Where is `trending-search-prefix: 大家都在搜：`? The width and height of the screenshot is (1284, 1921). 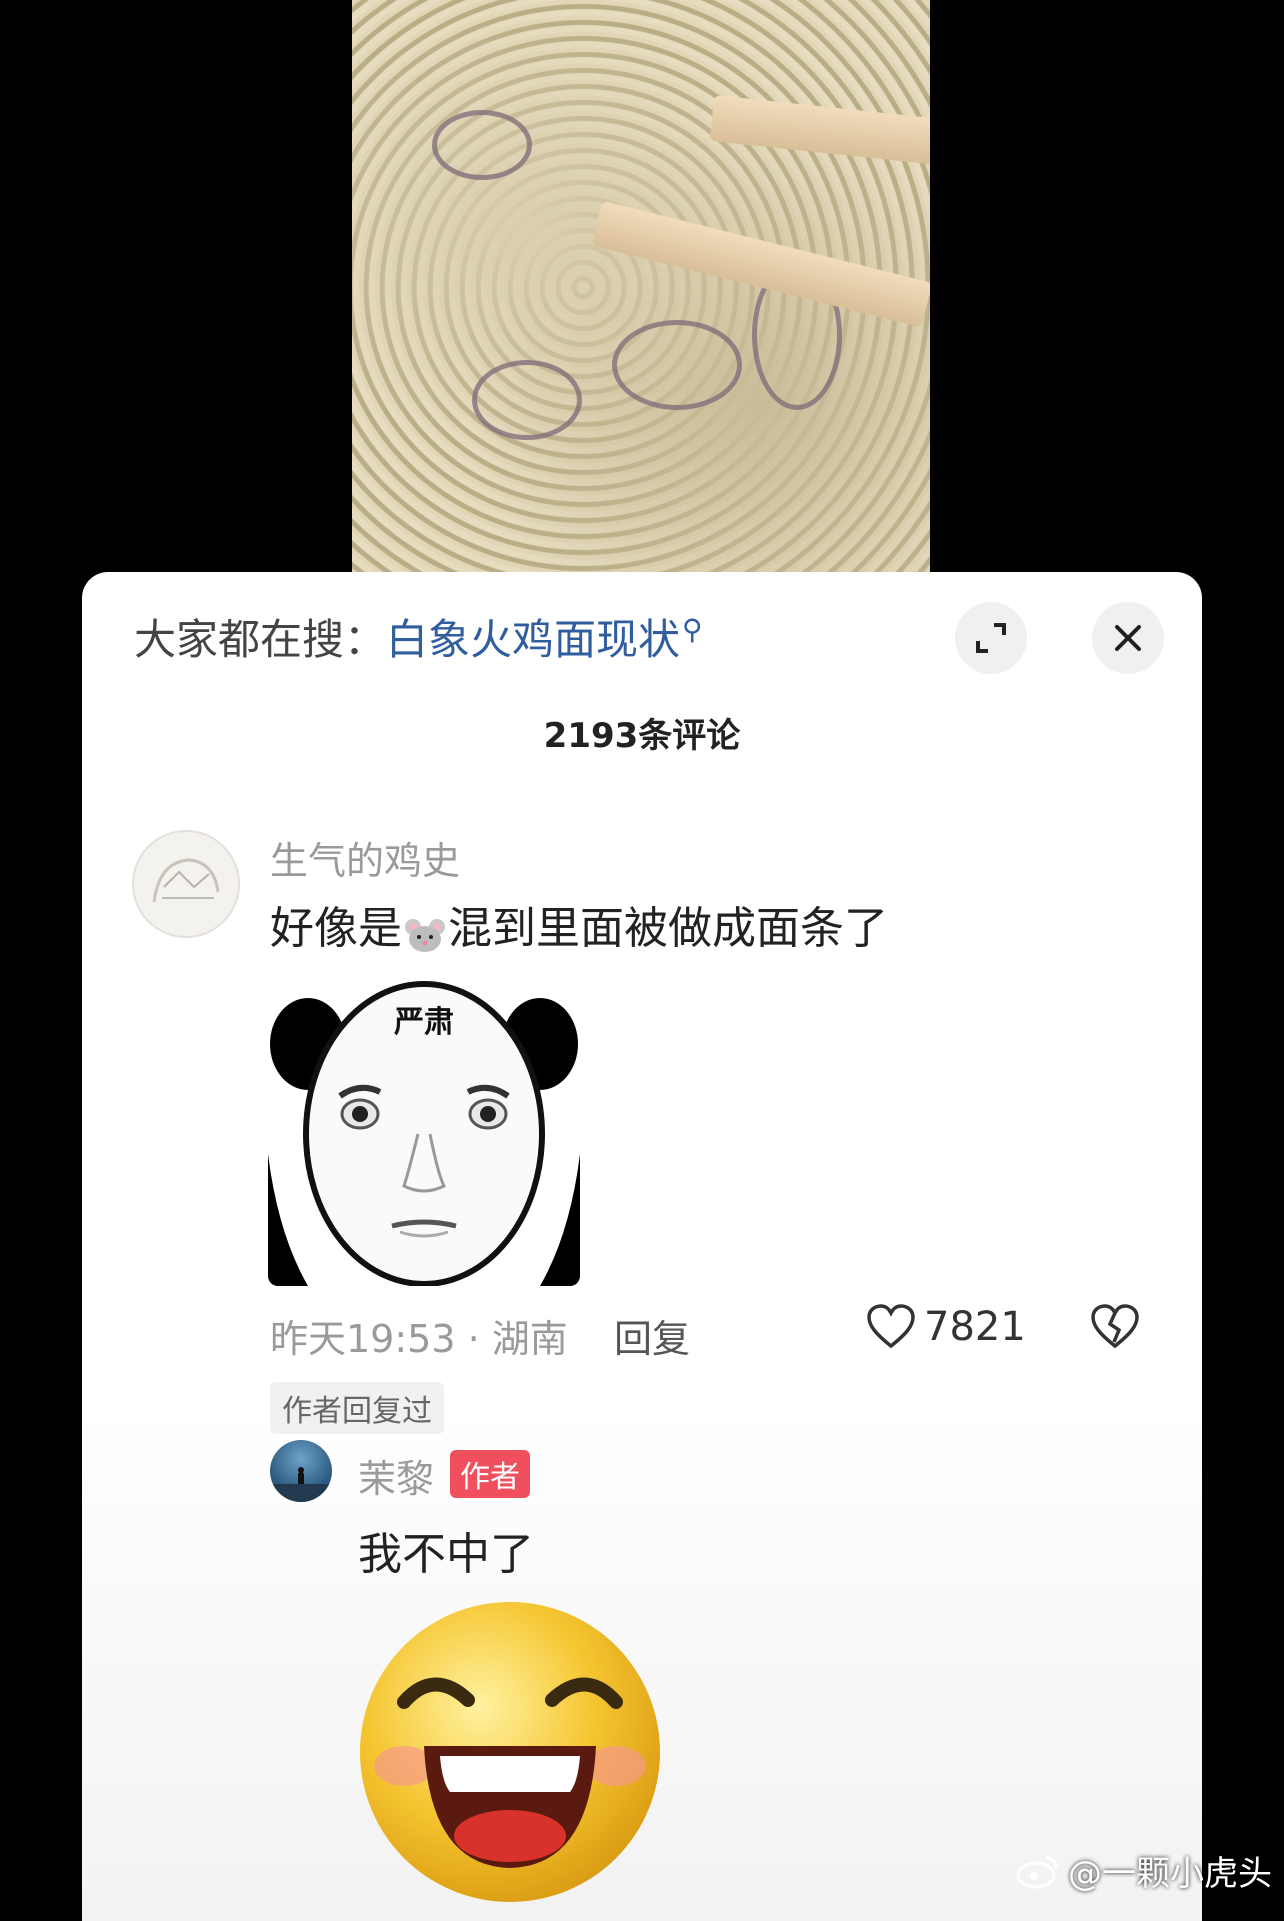
trending-search-prefix: 大家都在搜： is located at coordinates (260, 639).